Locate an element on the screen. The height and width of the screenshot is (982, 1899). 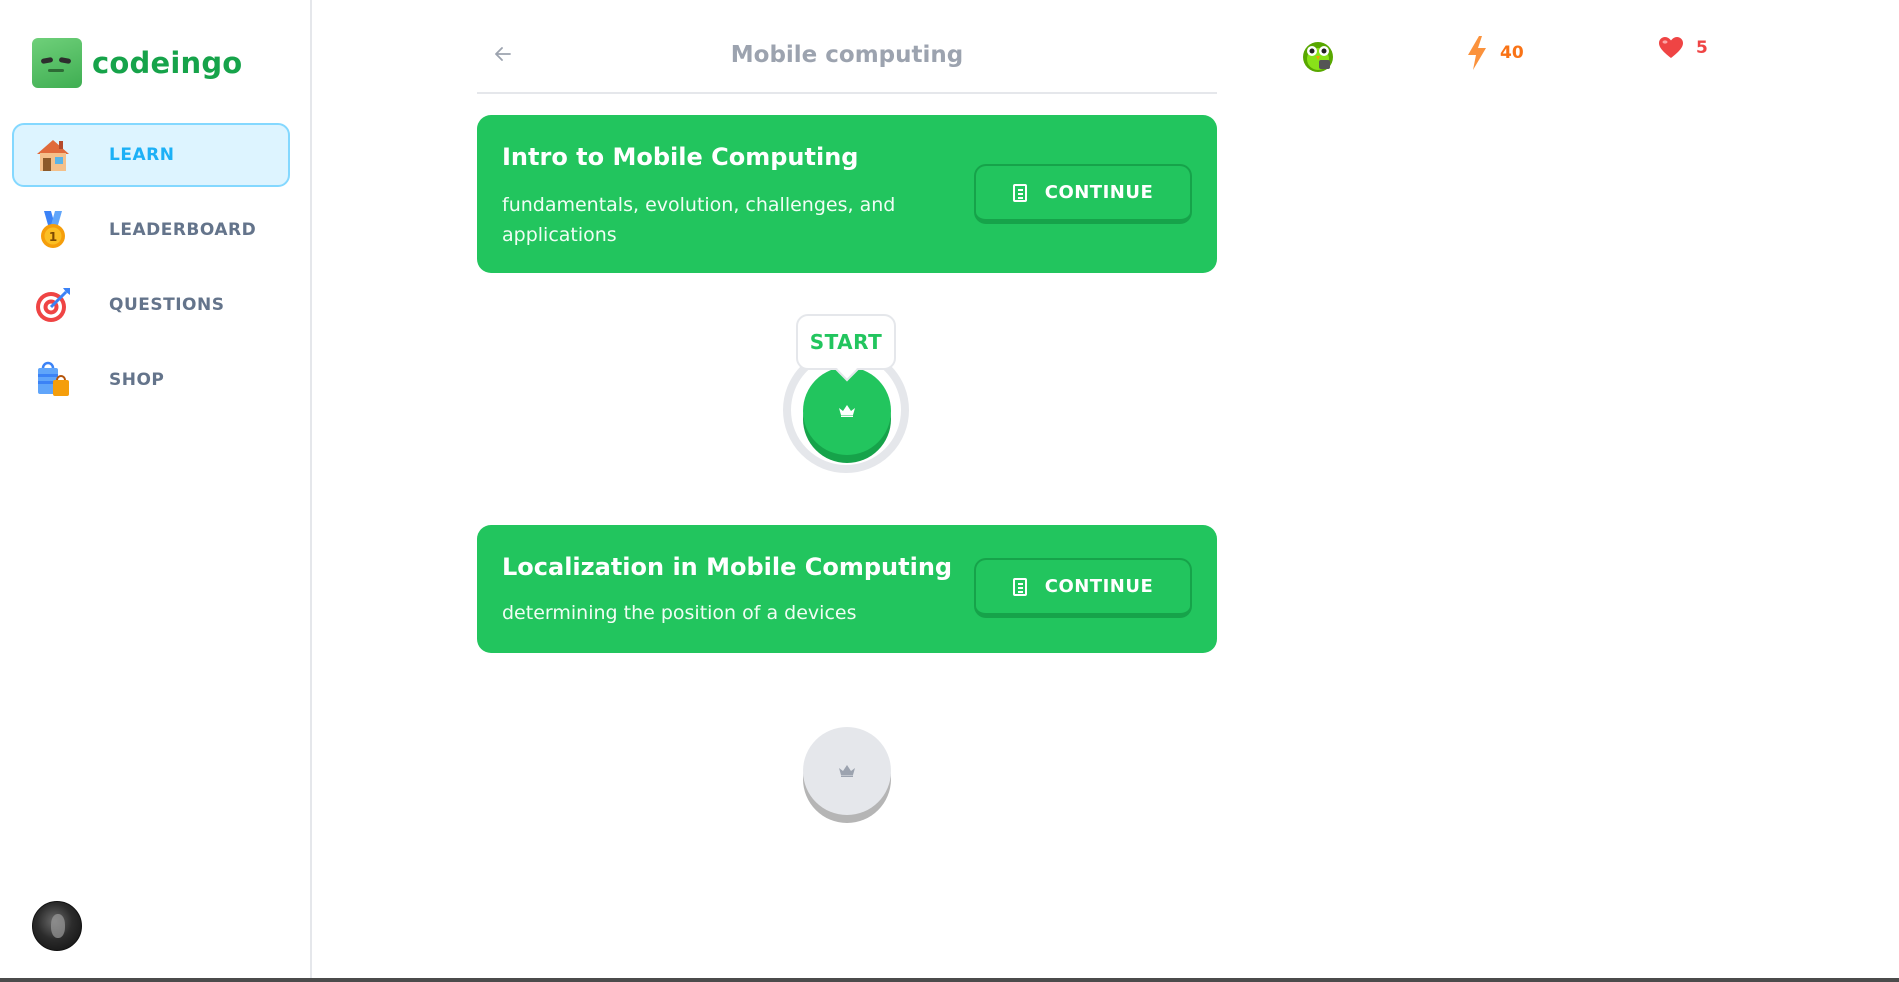
sidebar-item-learn: LEARN is located at coordinates (151, 155).